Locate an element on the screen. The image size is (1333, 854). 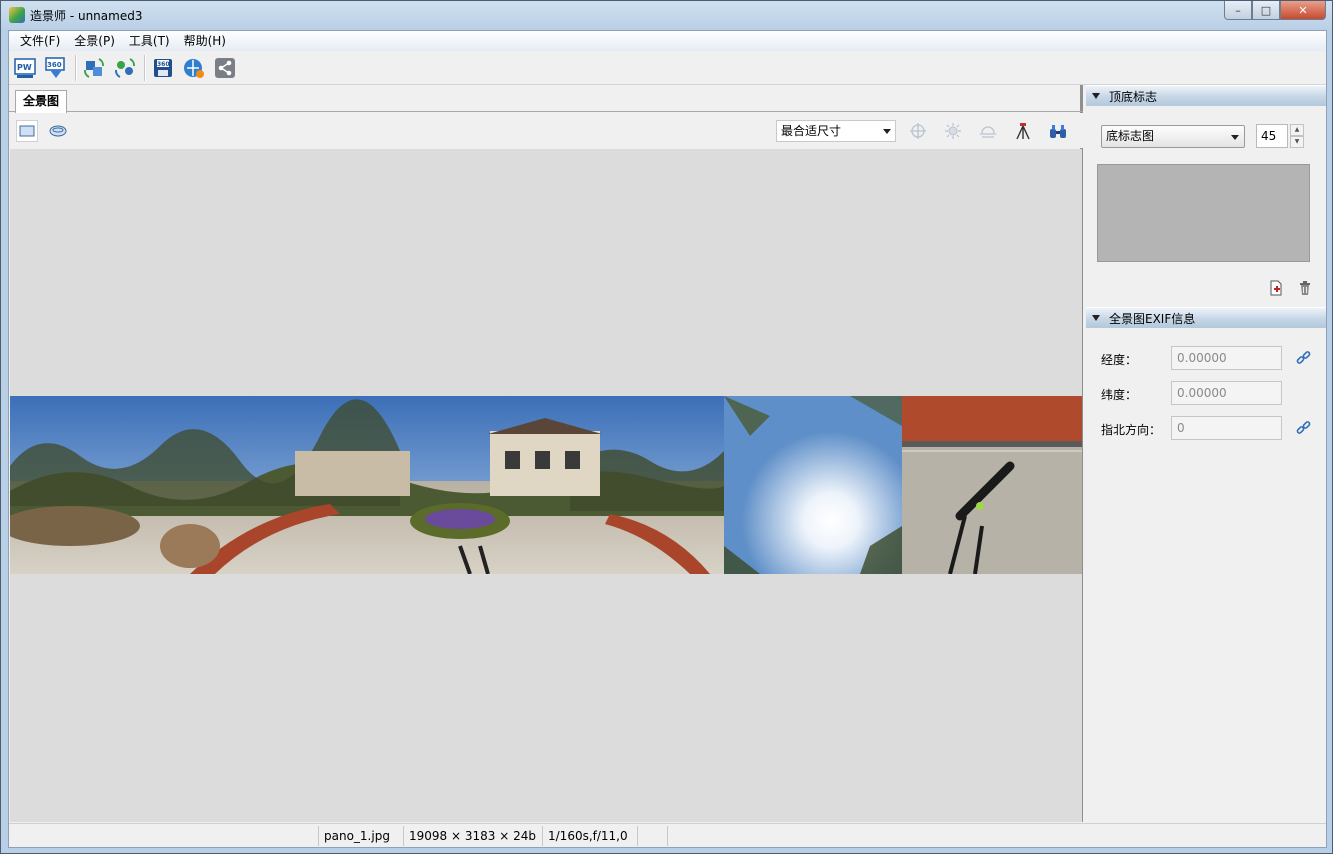
crosshair-icon is located at coordinates (918, 131).